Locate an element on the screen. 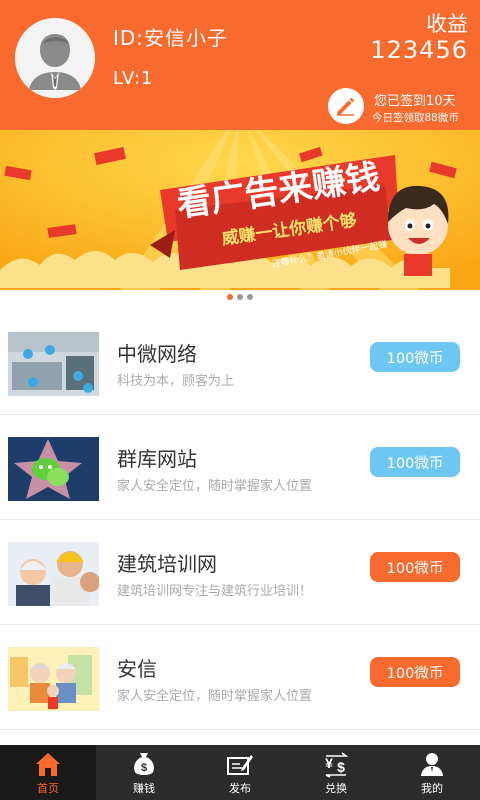  nav-label: 首页 is located at coordinates (48, 788).